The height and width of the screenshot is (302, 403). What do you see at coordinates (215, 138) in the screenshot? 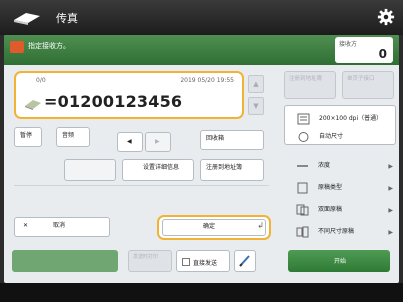
I see `backspace-label: 回收箱` at bounding box center [215, 138].